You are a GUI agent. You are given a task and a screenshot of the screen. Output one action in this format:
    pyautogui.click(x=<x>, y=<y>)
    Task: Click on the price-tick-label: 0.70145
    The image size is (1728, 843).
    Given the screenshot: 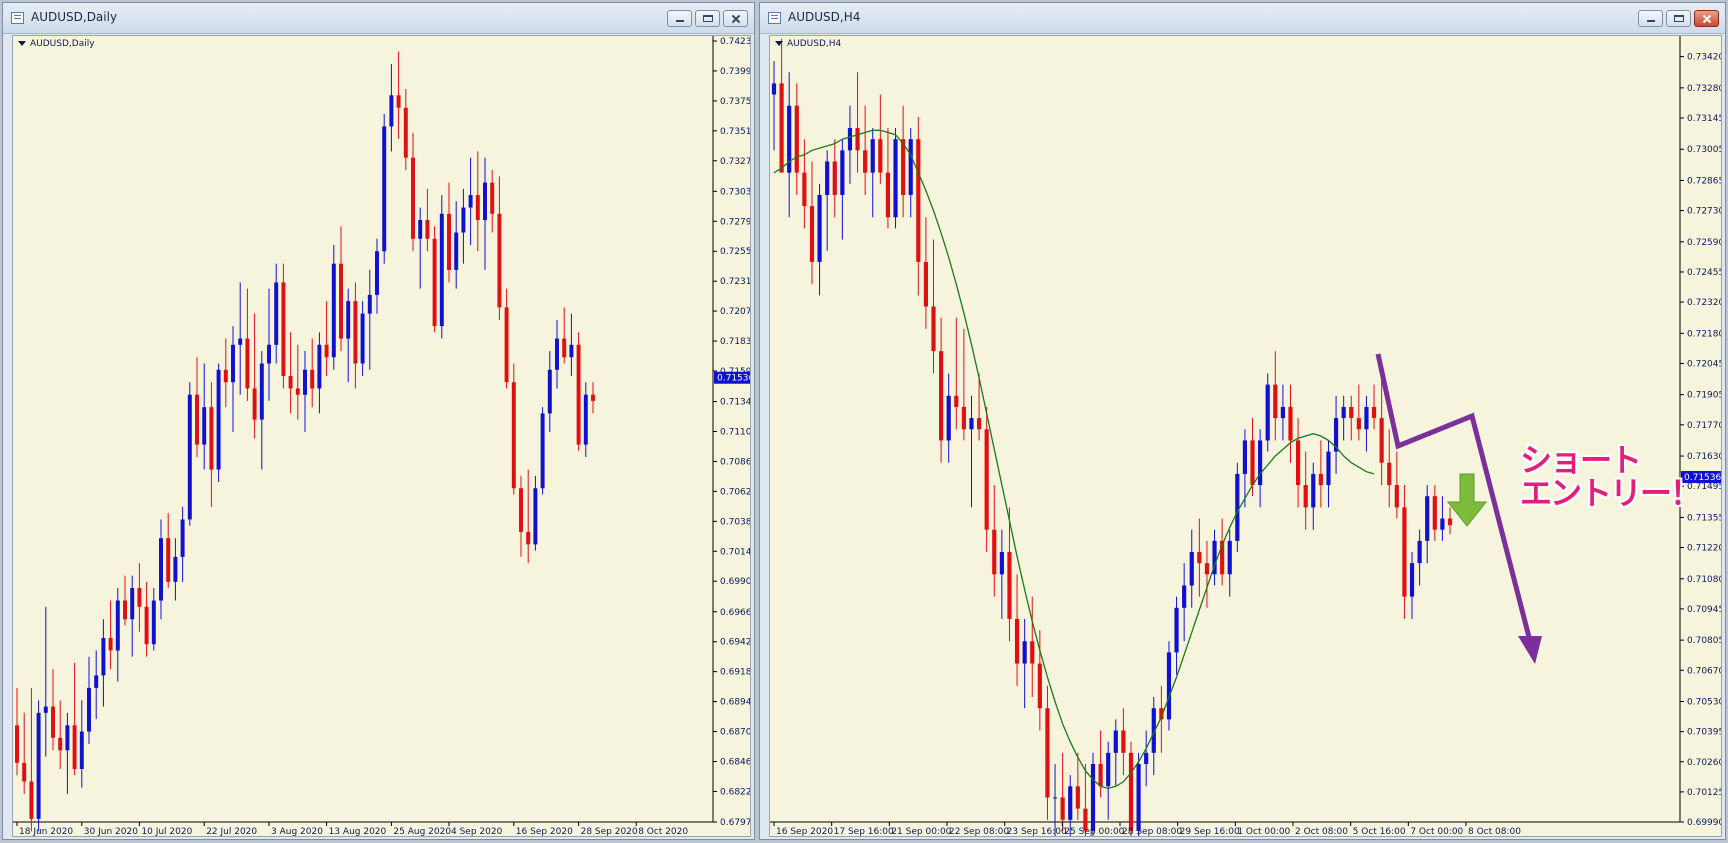 What is the action you would take?
    pyautogui.click(x=735, y=552)
    